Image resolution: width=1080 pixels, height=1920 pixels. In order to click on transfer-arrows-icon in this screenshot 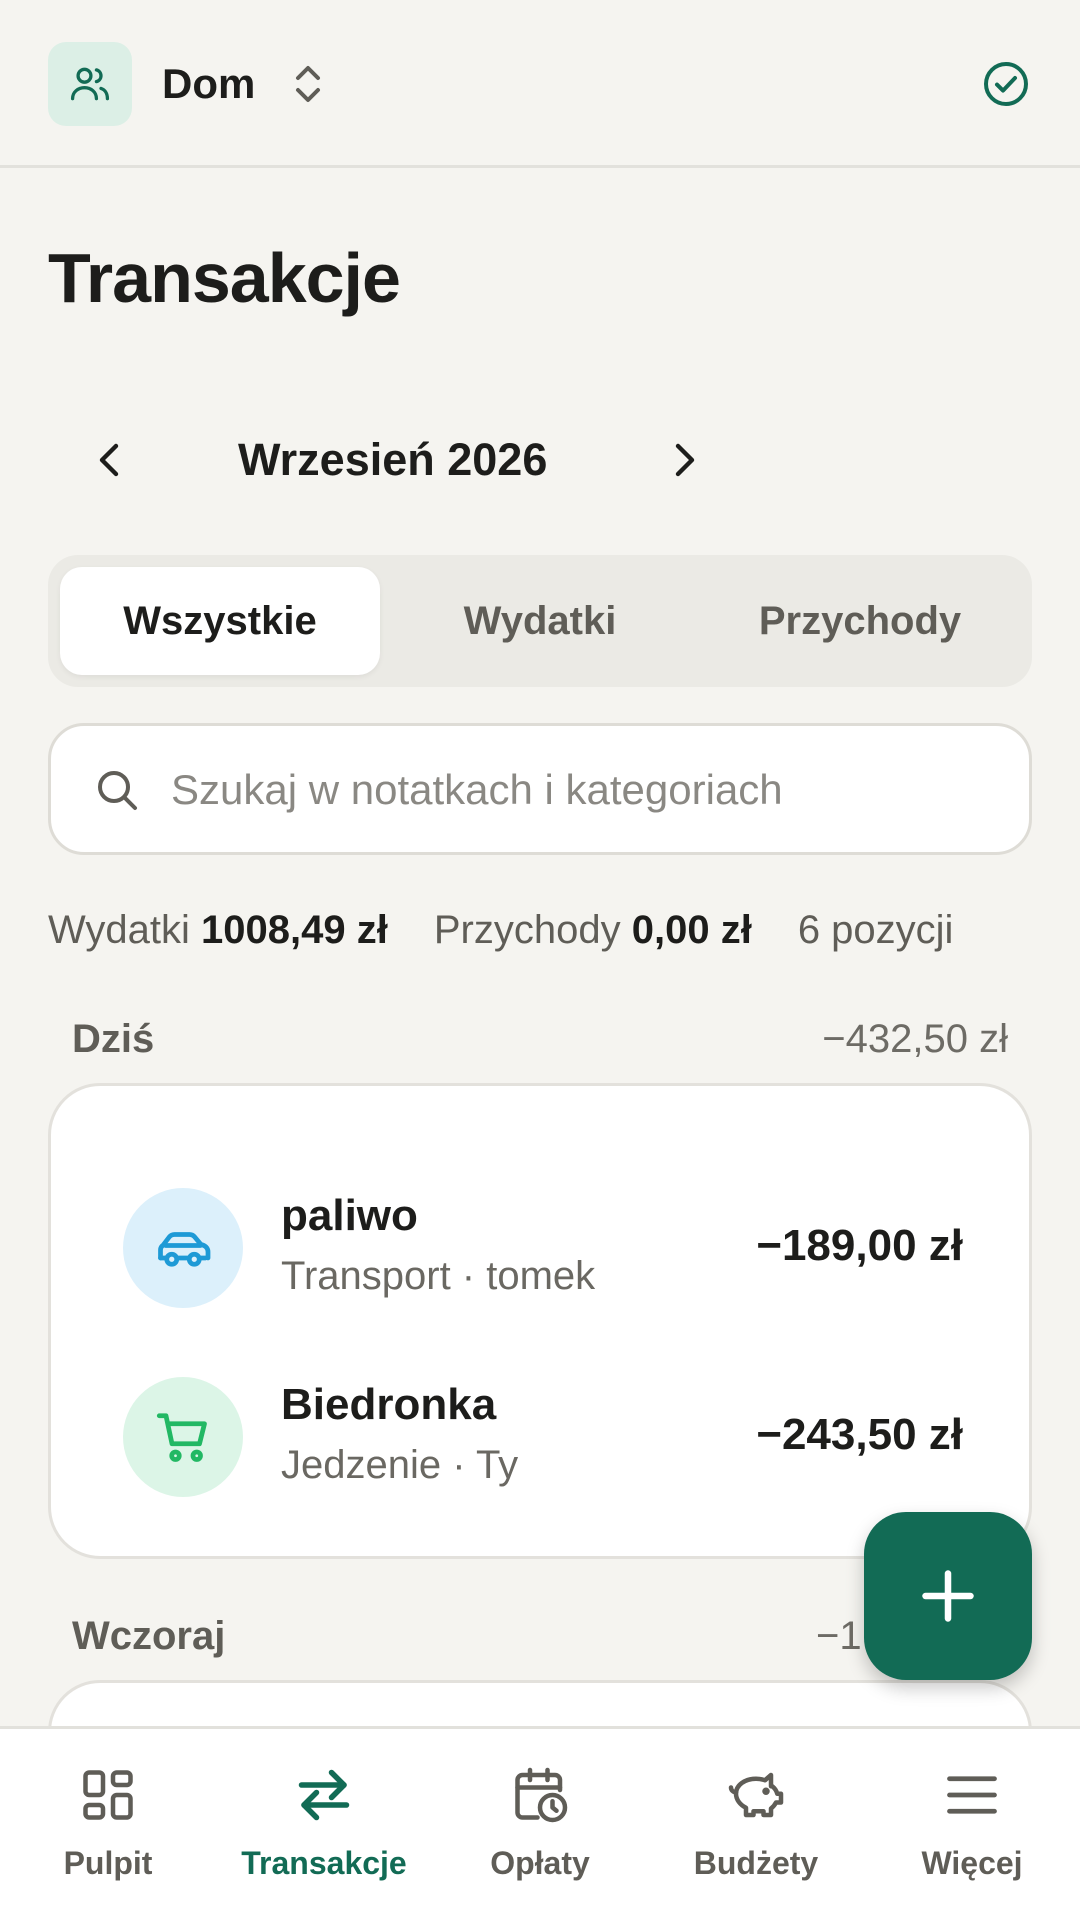, I will do `click(324, 1795)`.